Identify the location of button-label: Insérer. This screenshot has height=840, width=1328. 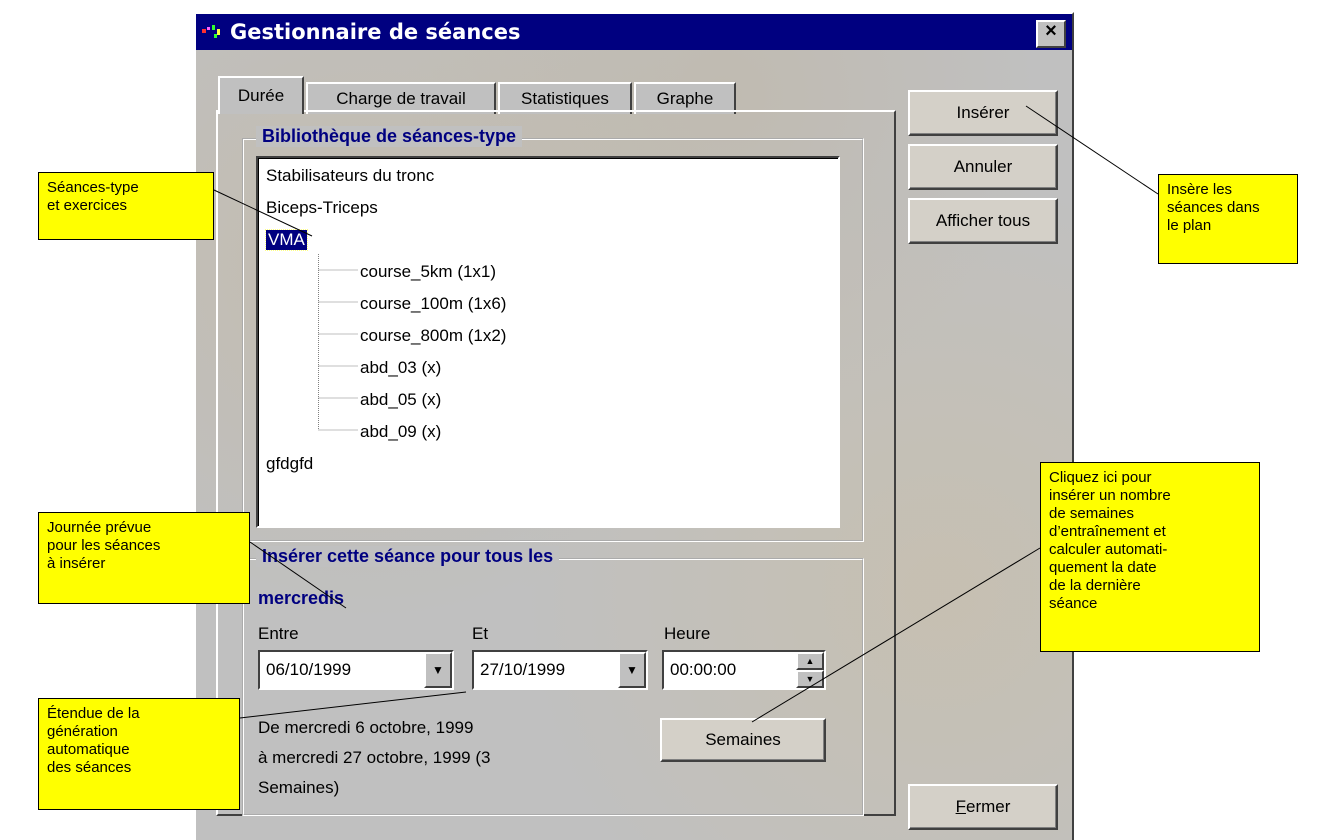
(983, 112).